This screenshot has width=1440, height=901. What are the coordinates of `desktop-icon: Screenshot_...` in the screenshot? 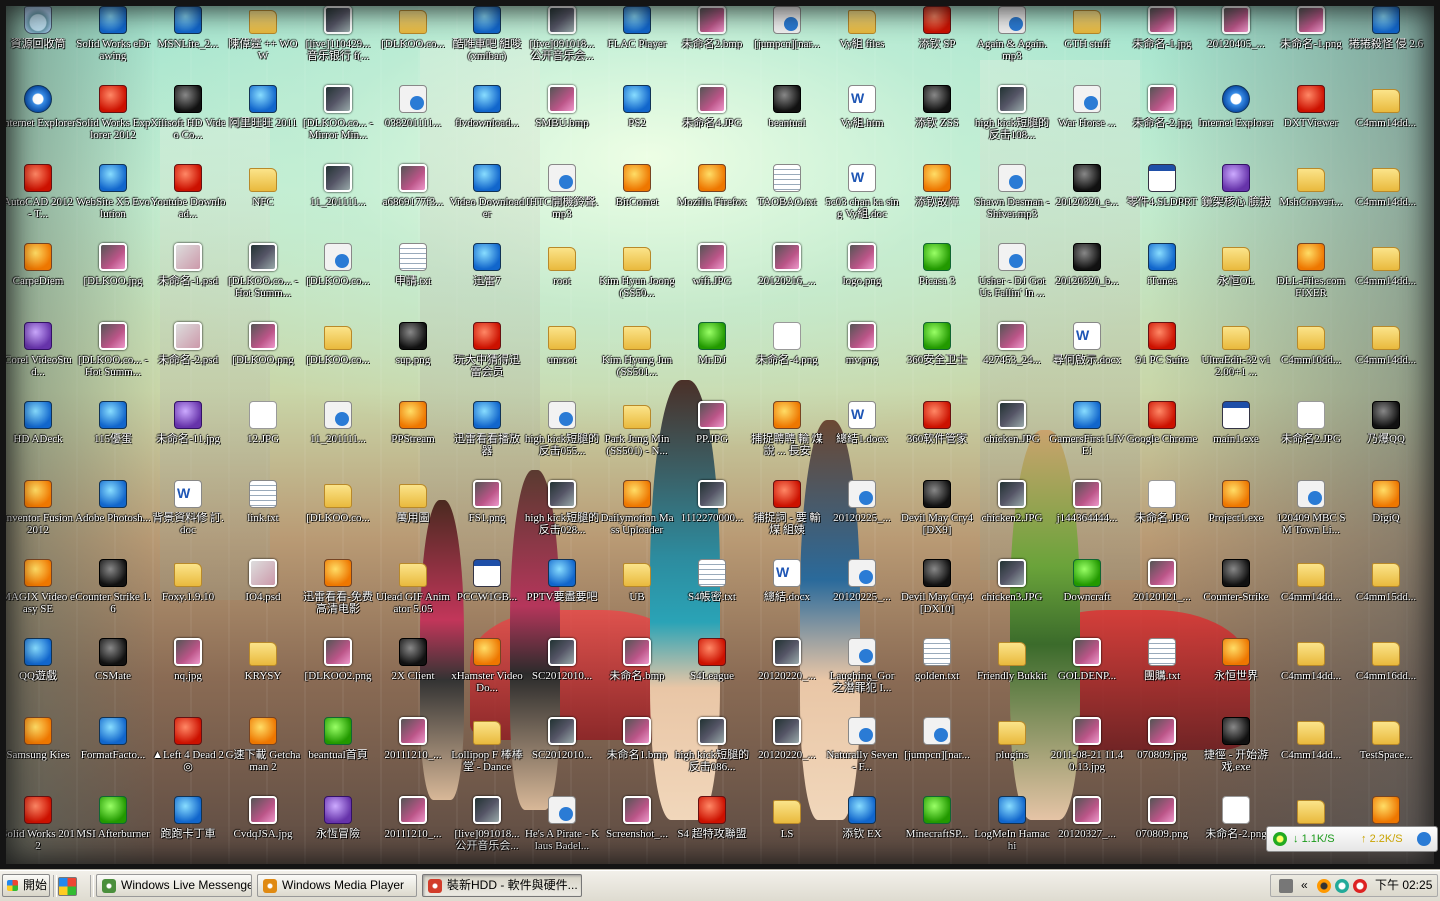 It's located at (637, 831).